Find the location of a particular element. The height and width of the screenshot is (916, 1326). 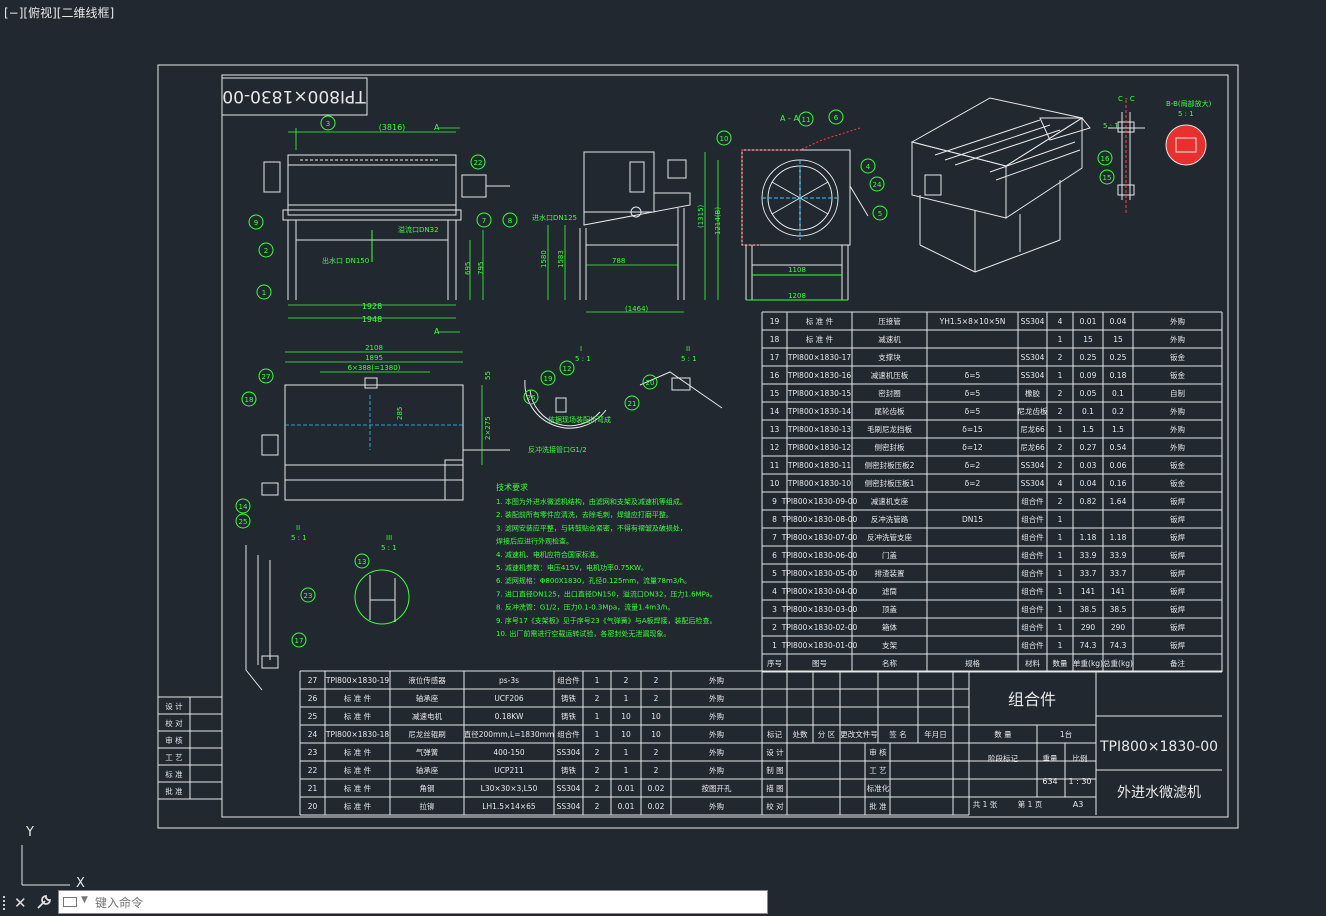

role-right: 审 核 is located at coordinates (878, 752).